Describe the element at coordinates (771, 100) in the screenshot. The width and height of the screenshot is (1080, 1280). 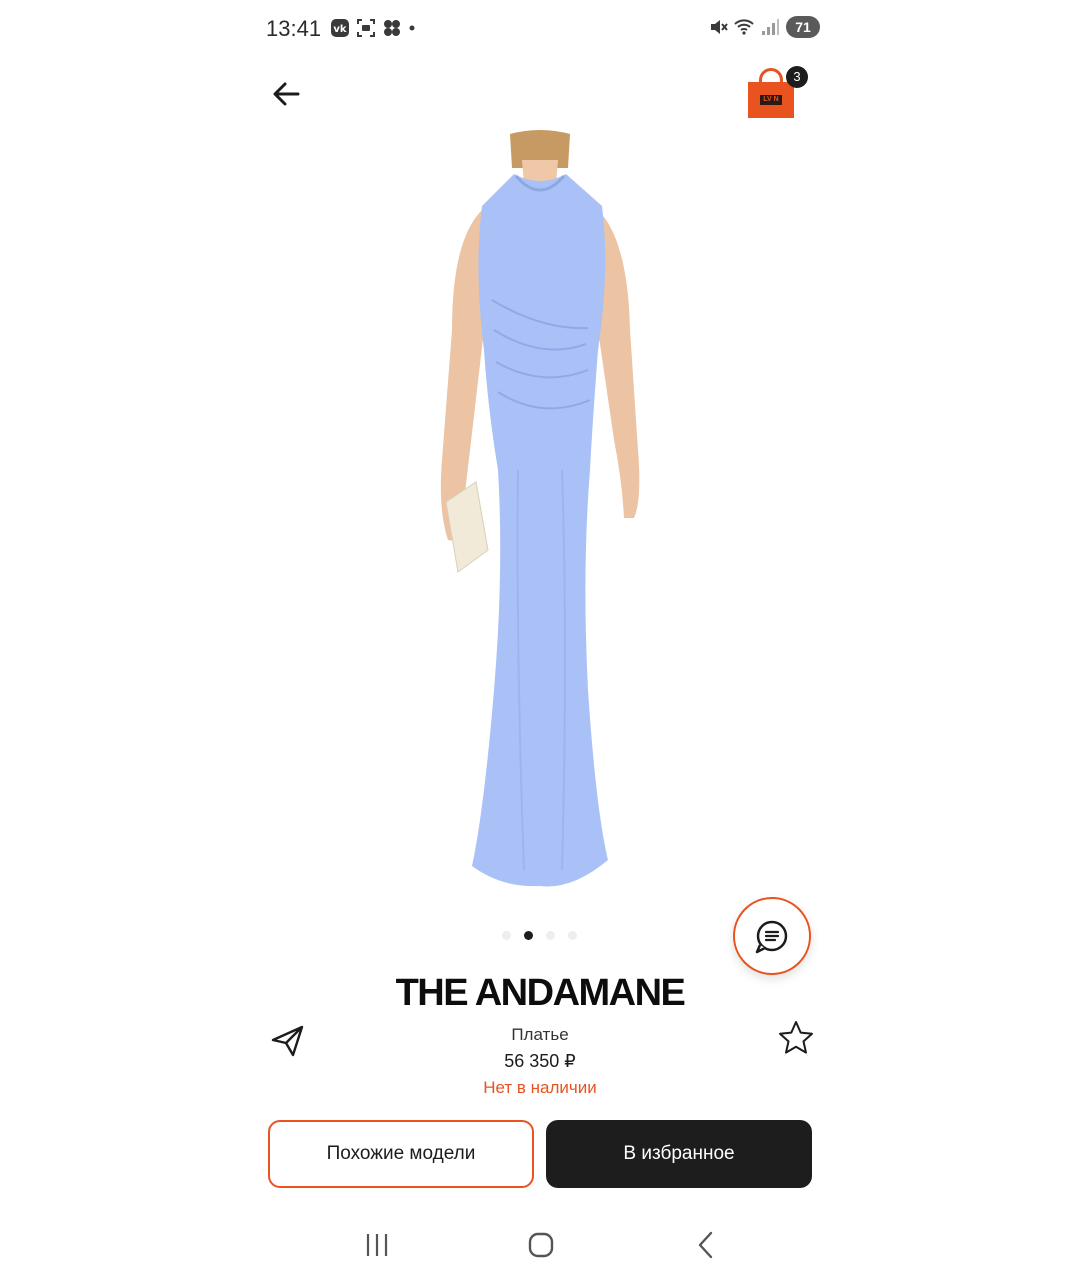
I see `store-logo: LV N` at that location.